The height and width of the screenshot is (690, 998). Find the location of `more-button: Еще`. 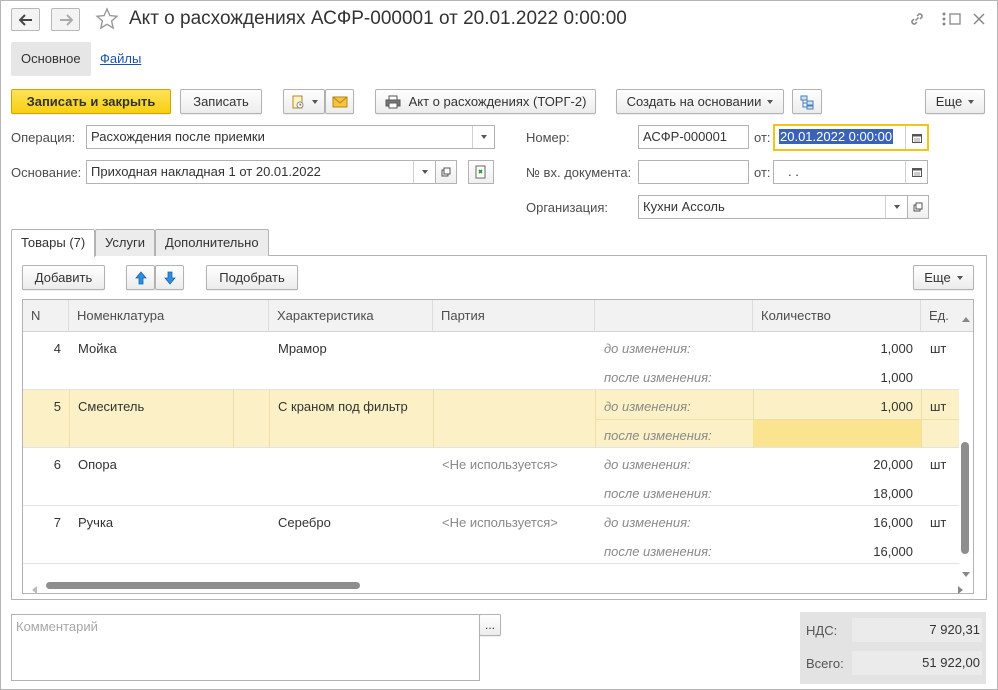

more-button: Еще is located at coordinates (955, 101).